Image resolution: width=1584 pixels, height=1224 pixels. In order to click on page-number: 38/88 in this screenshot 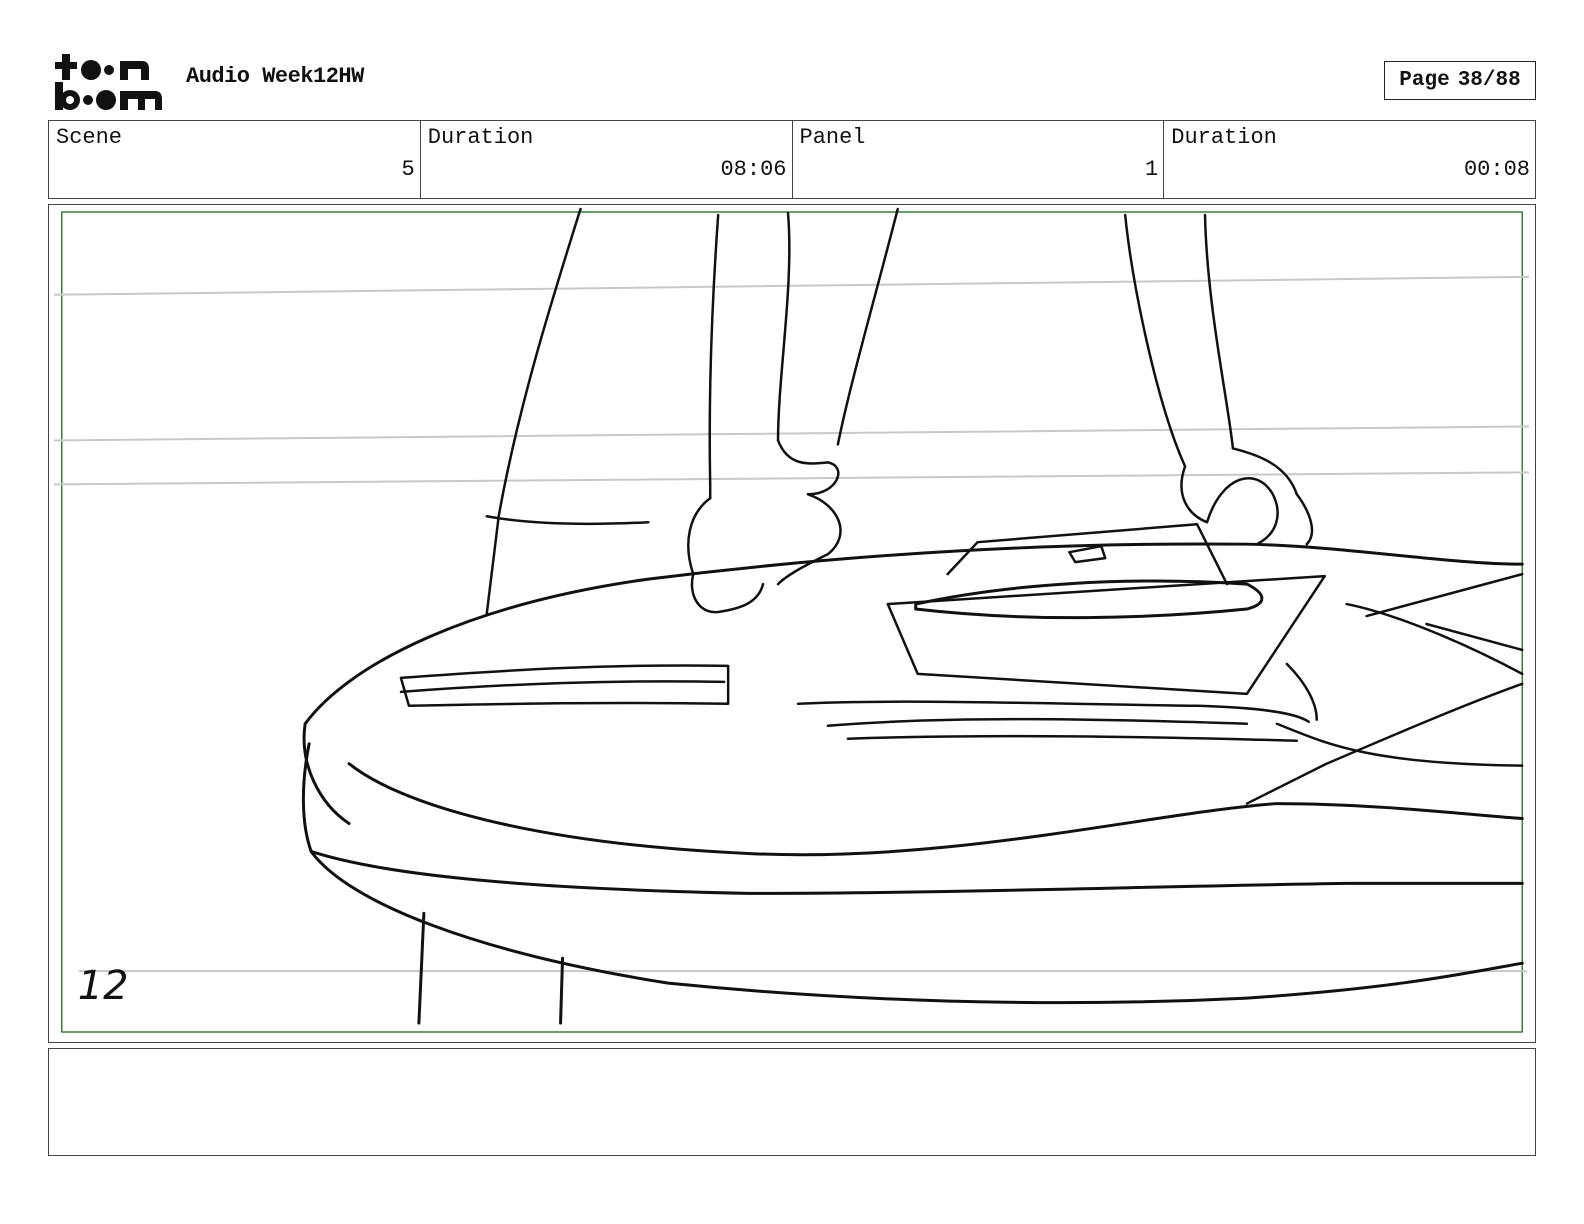, I will do `click(1489, 80)`.